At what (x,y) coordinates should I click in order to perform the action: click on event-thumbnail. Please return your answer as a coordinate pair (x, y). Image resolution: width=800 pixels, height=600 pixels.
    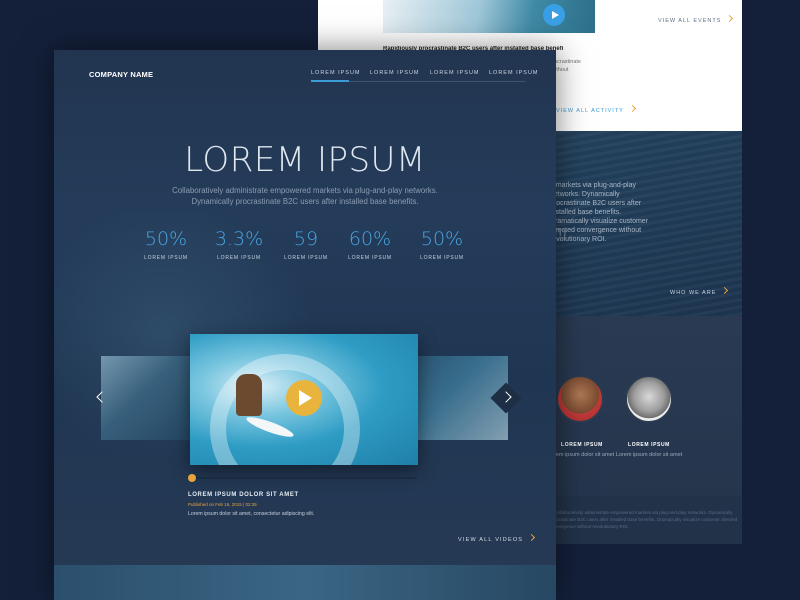
    Looking at the image, I should click on (489, 16).